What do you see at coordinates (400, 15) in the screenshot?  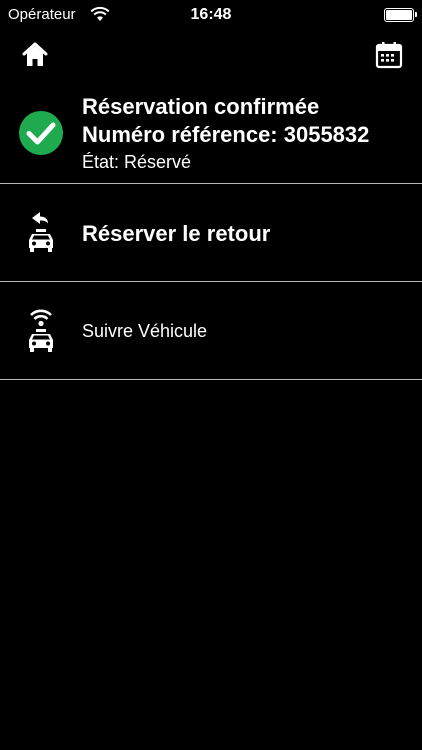 I see `battery-icon` at bounding box center [400, 15].